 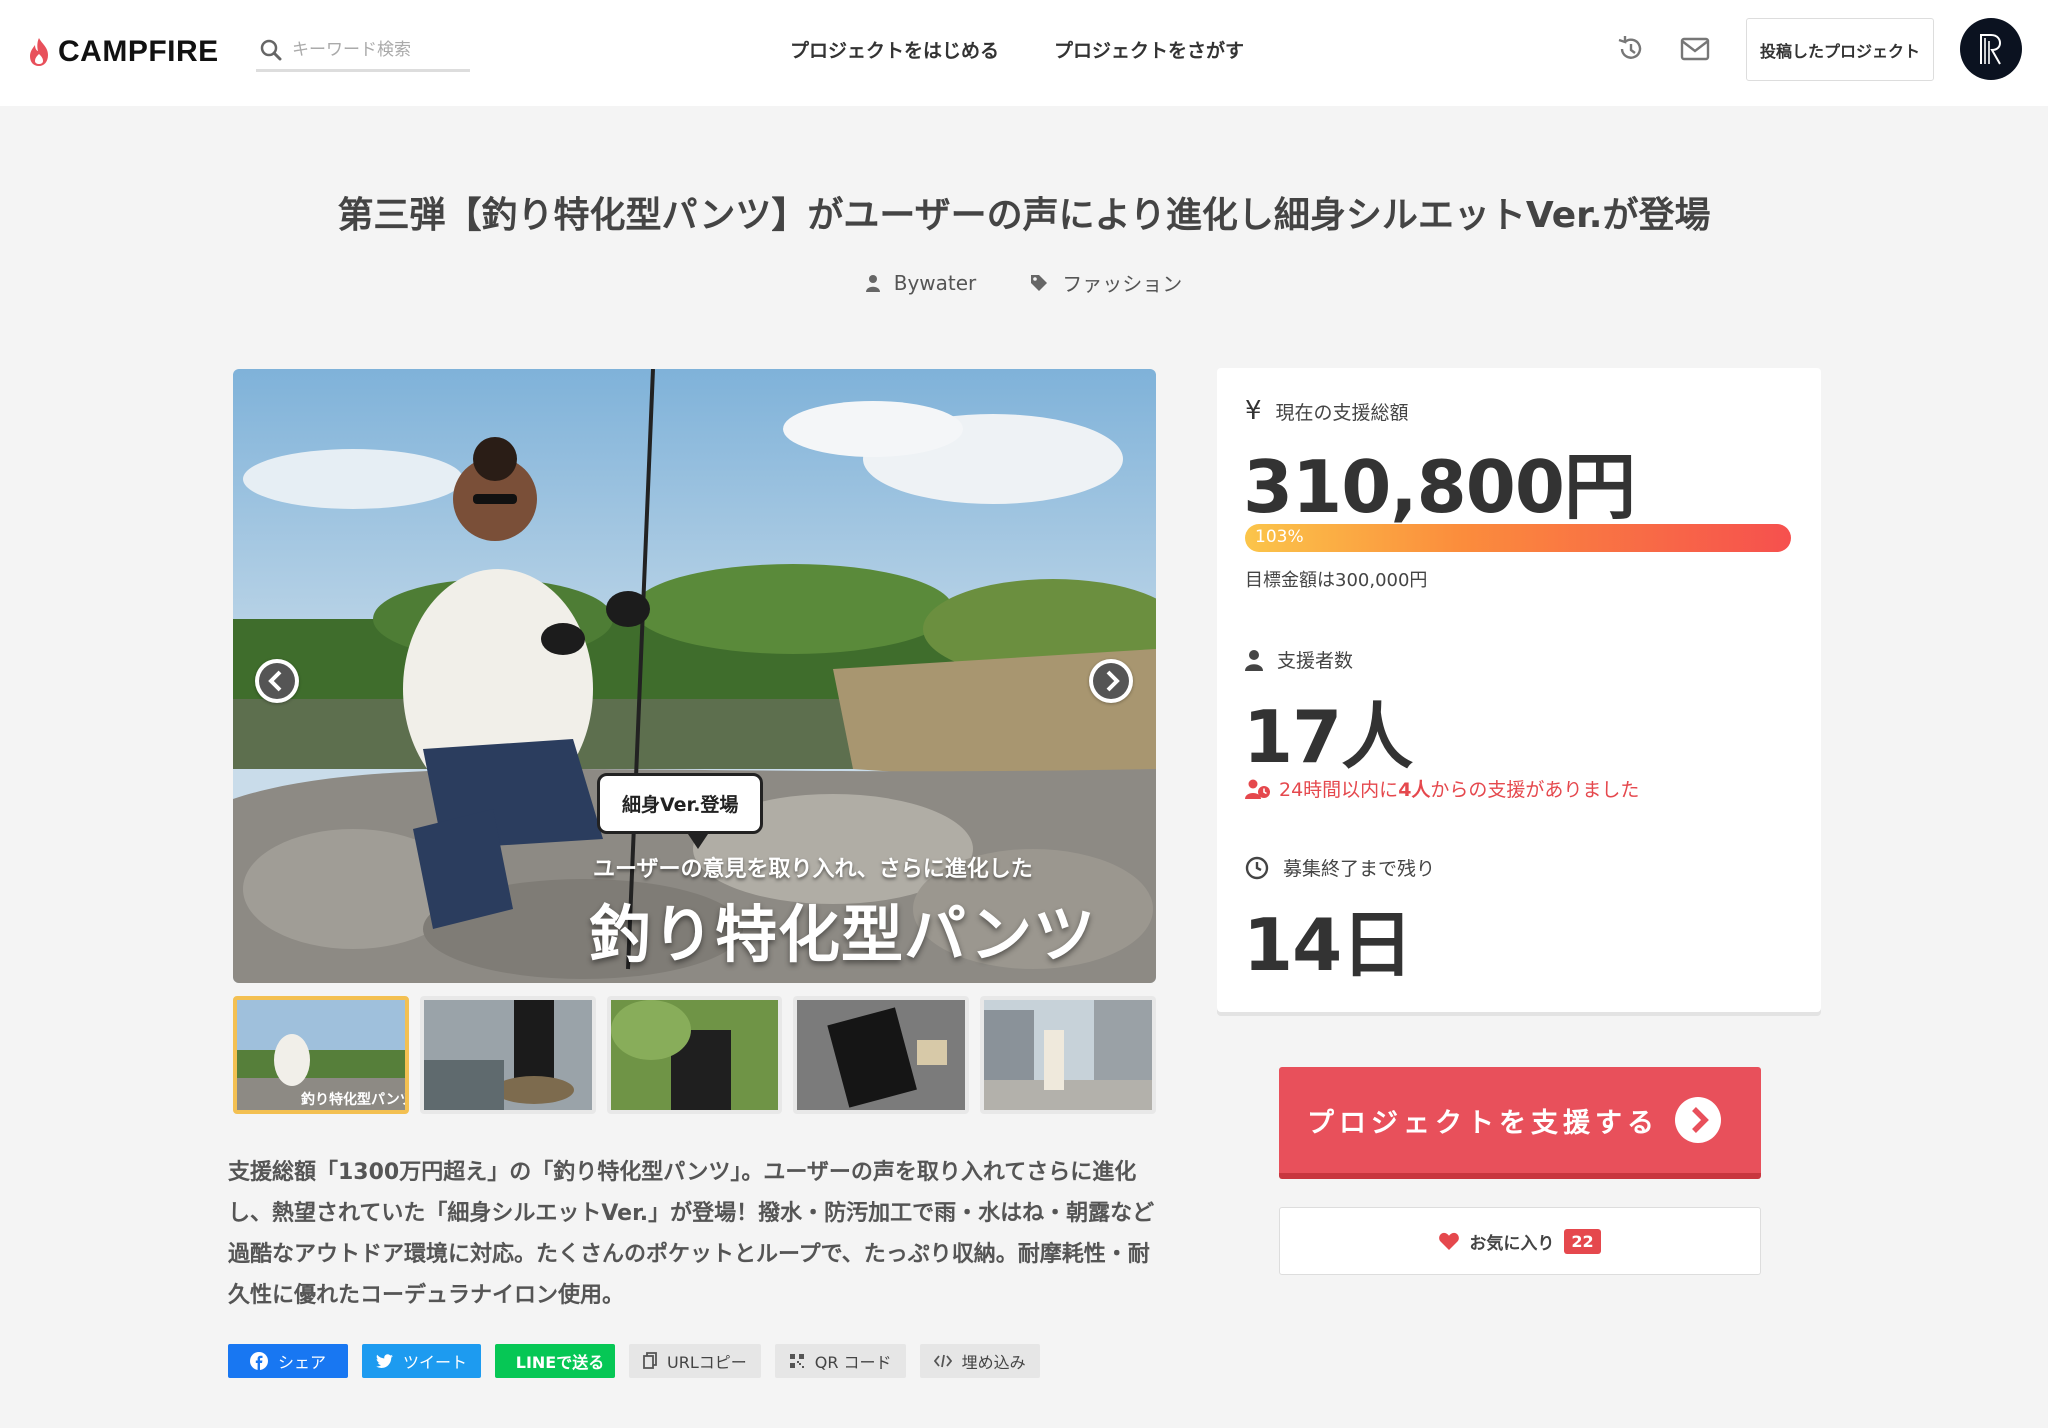 I want to click on code-icon, so click(x=942, y=1361).